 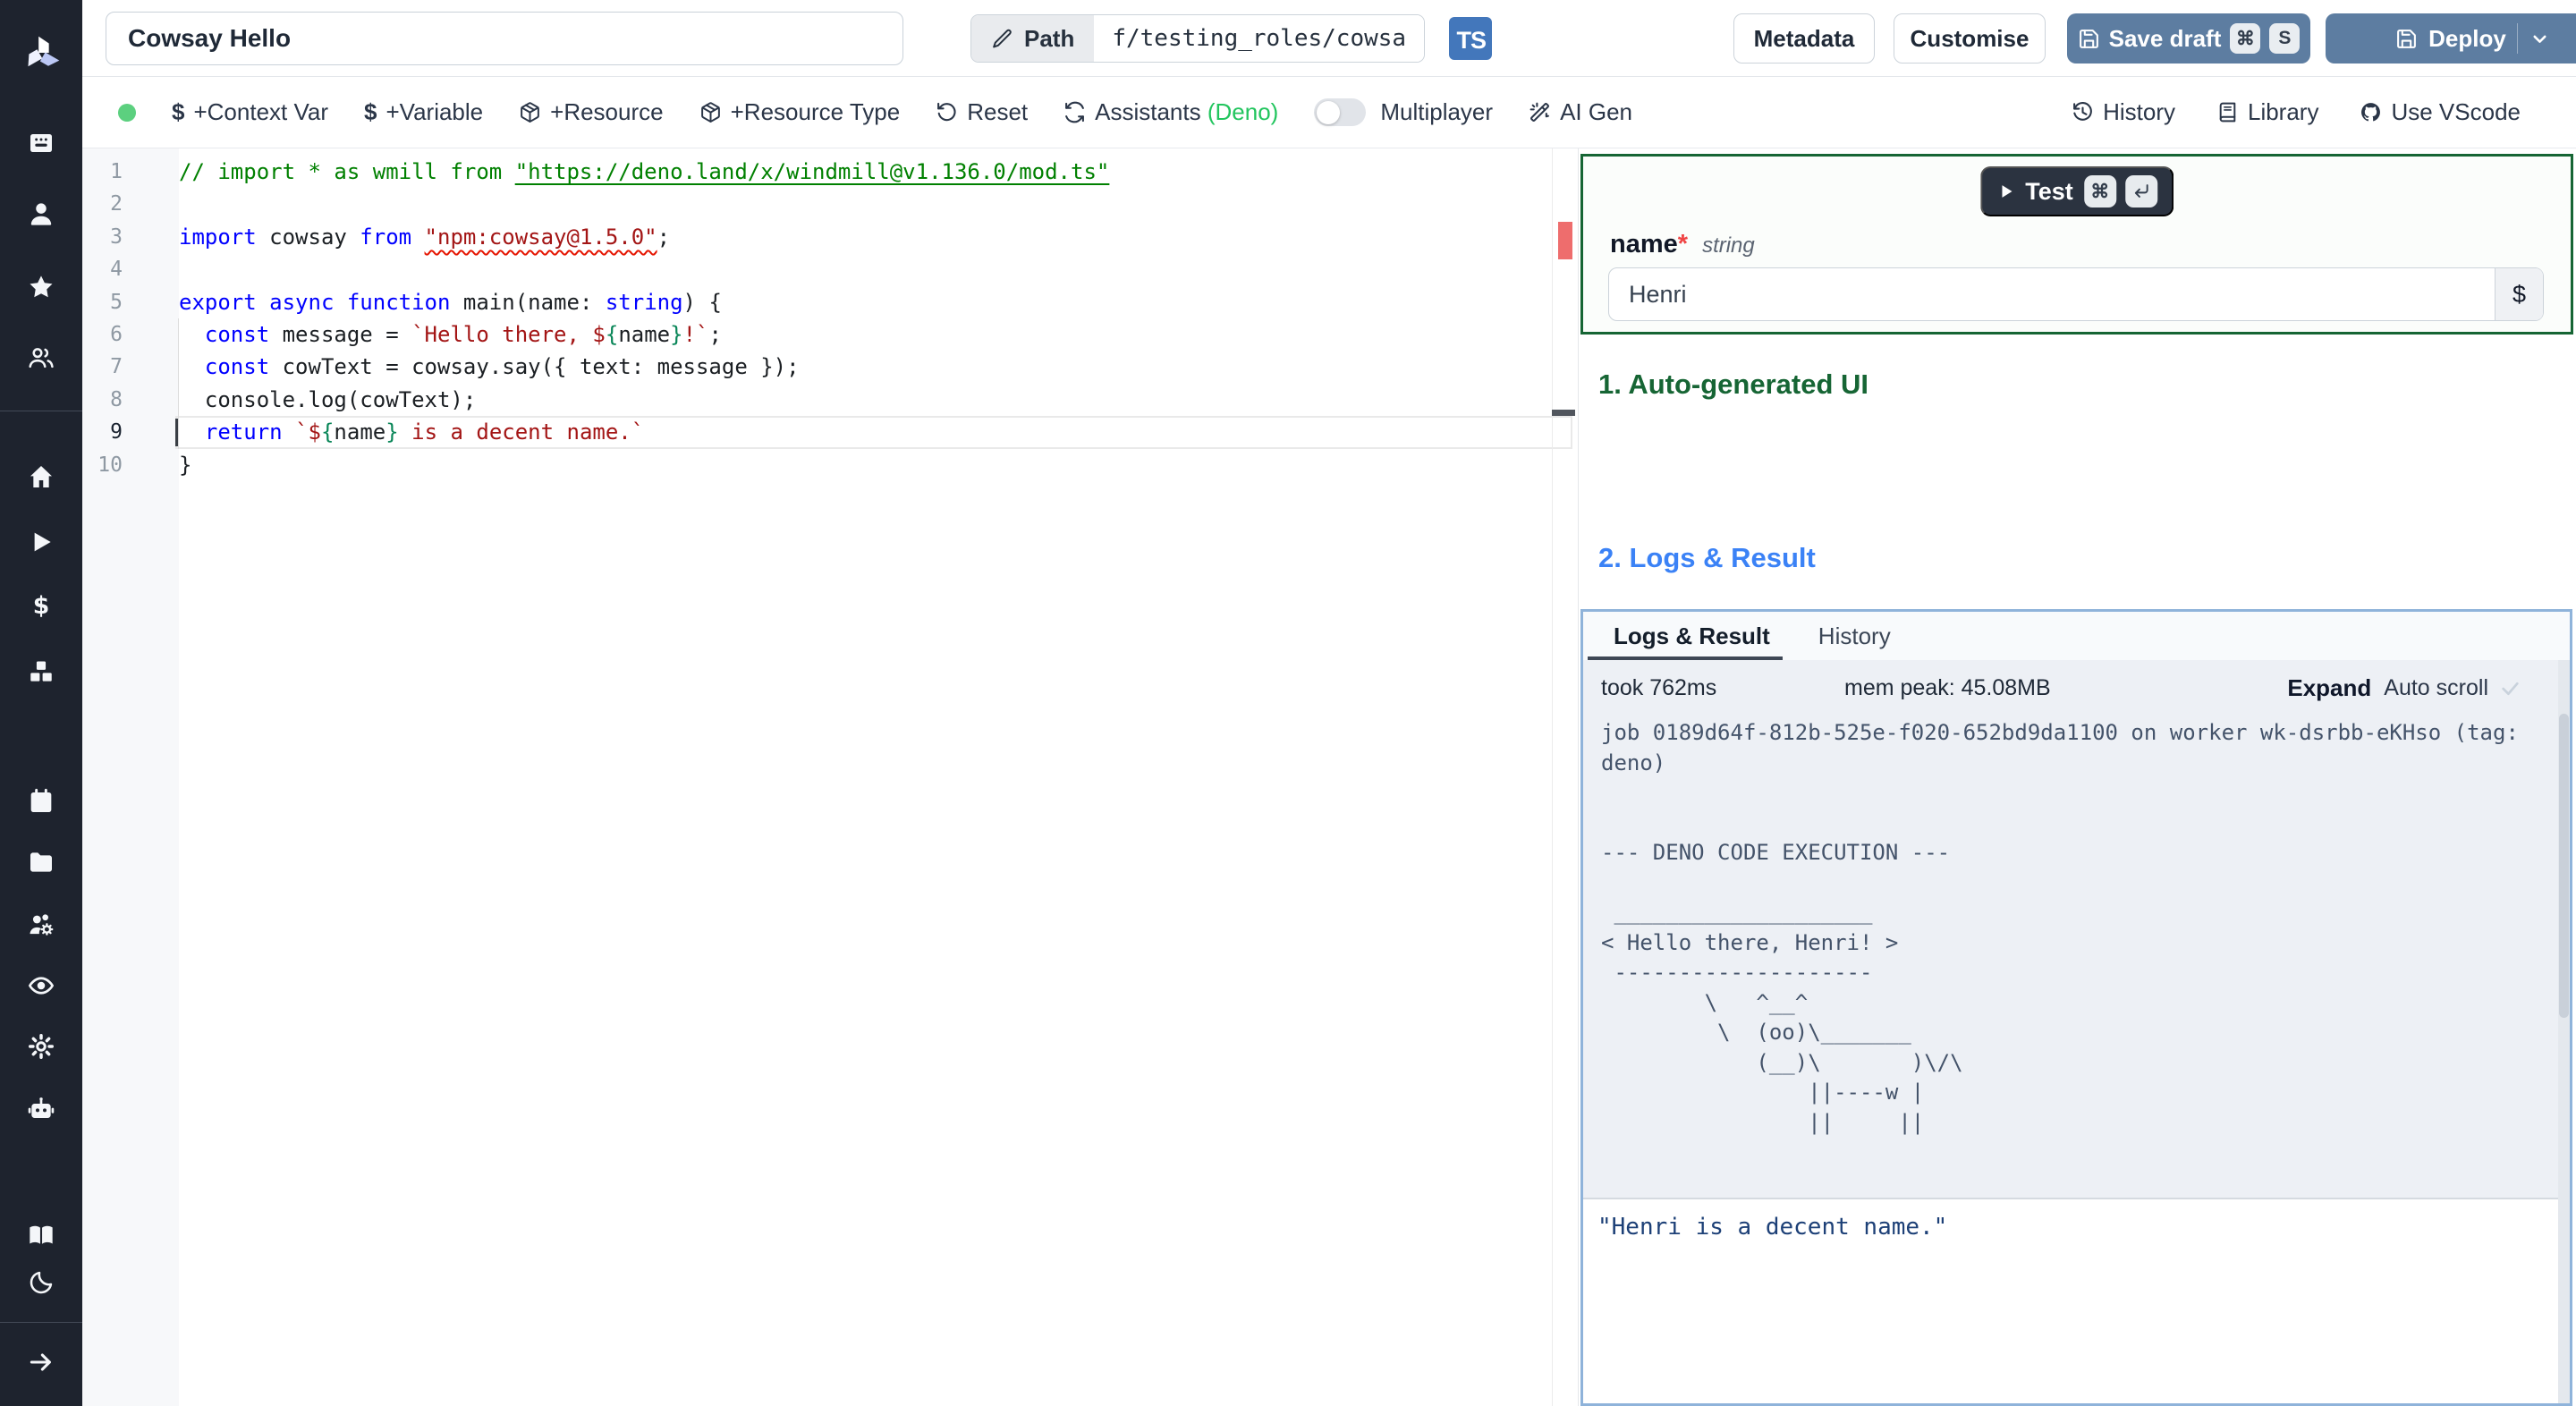 I want to click on path-input: f/testing_roles/cowsa, so click(x=1259, y=39).